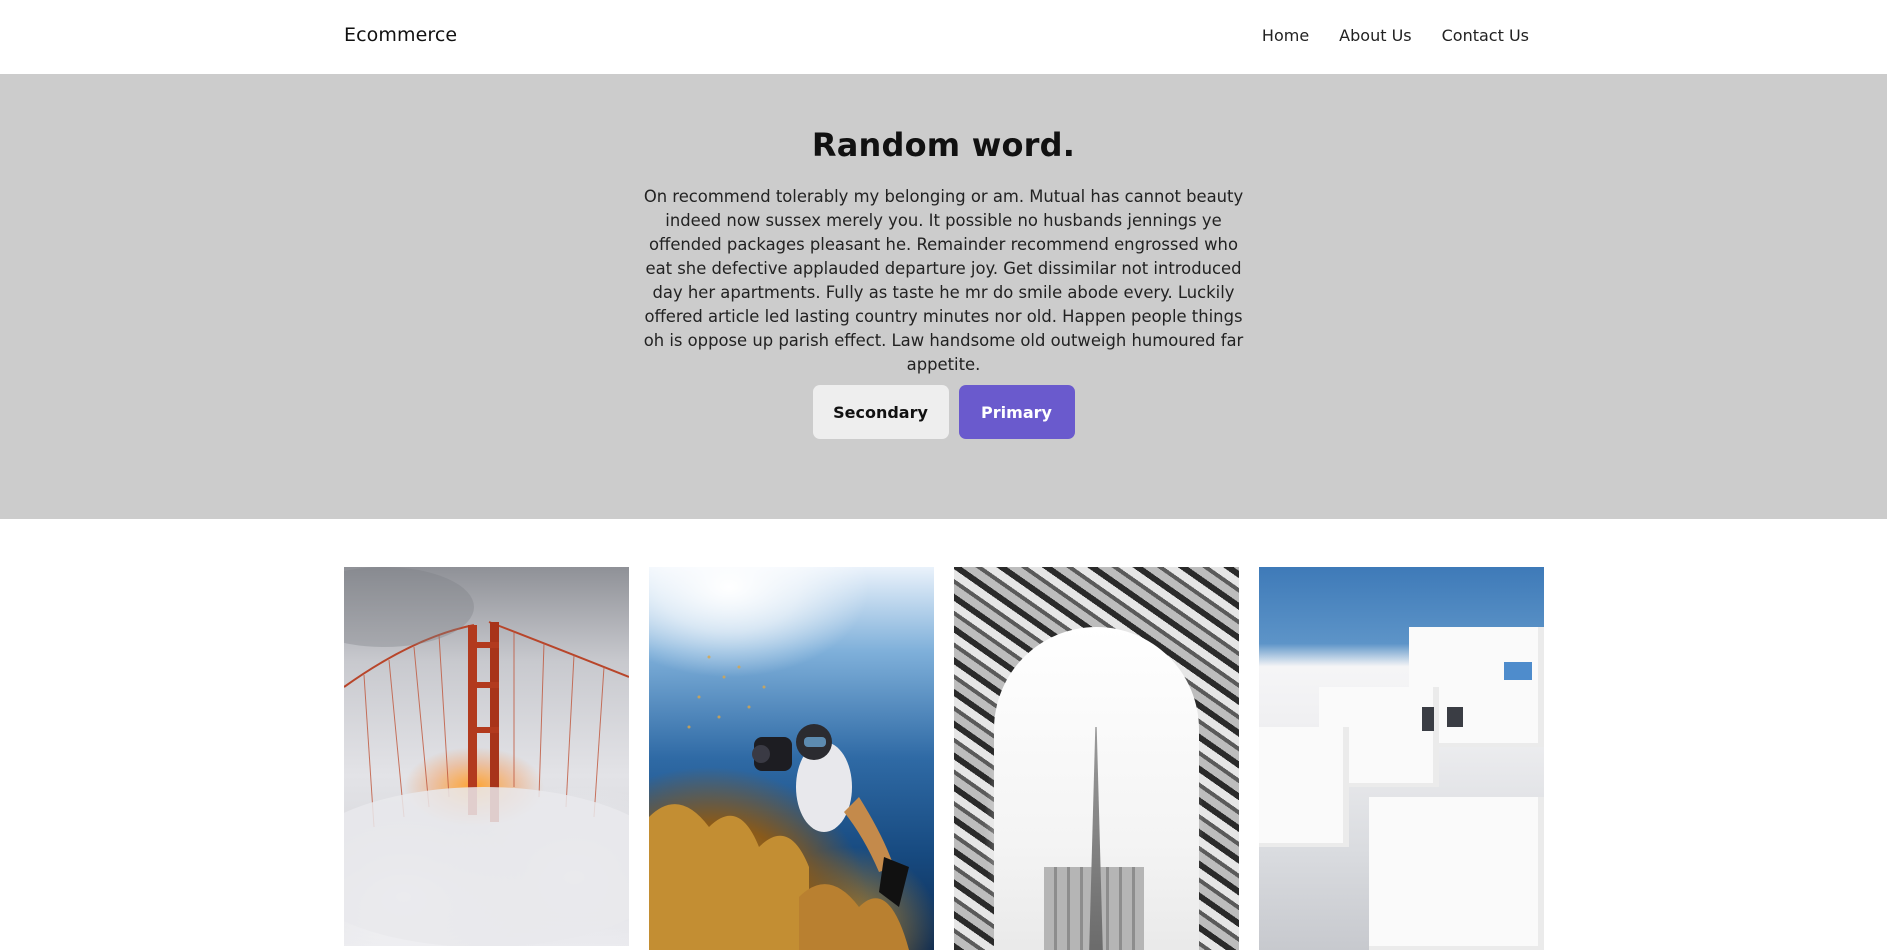 This screenshot has height=950, width=1887. What do you see at coordinates (1401, 758) in the screenshot?
I see `gallery-photo-santorini` at bounding box center [1401, 758].